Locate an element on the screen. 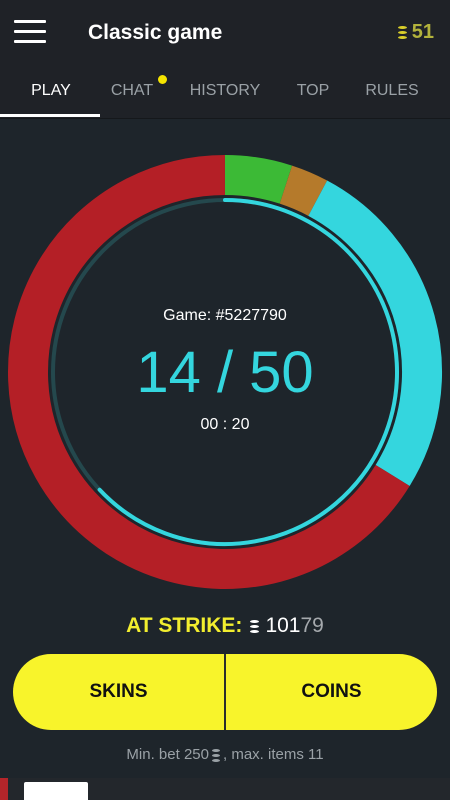 The width and height of the screenshot is (450, 800). tab-bar: PLAY CHAT HISTORY TOP RULES is located at coordinates (225, 92).